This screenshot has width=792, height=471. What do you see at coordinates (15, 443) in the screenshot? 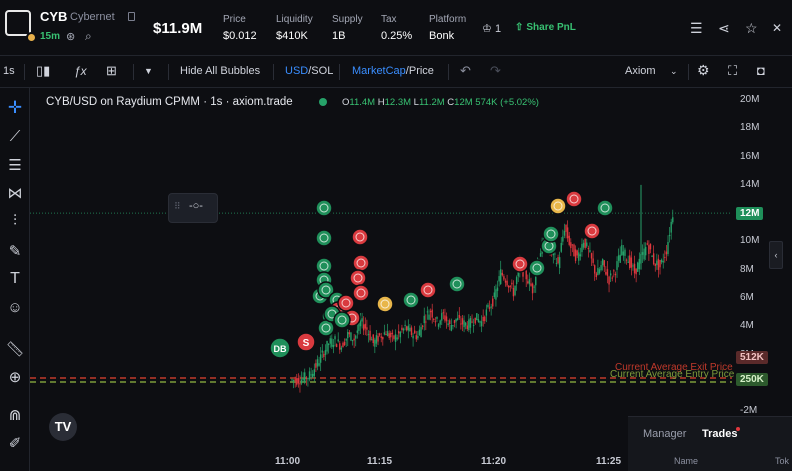
I see `lock-drawing-icon: ✐` at bounding box center [15, 443].